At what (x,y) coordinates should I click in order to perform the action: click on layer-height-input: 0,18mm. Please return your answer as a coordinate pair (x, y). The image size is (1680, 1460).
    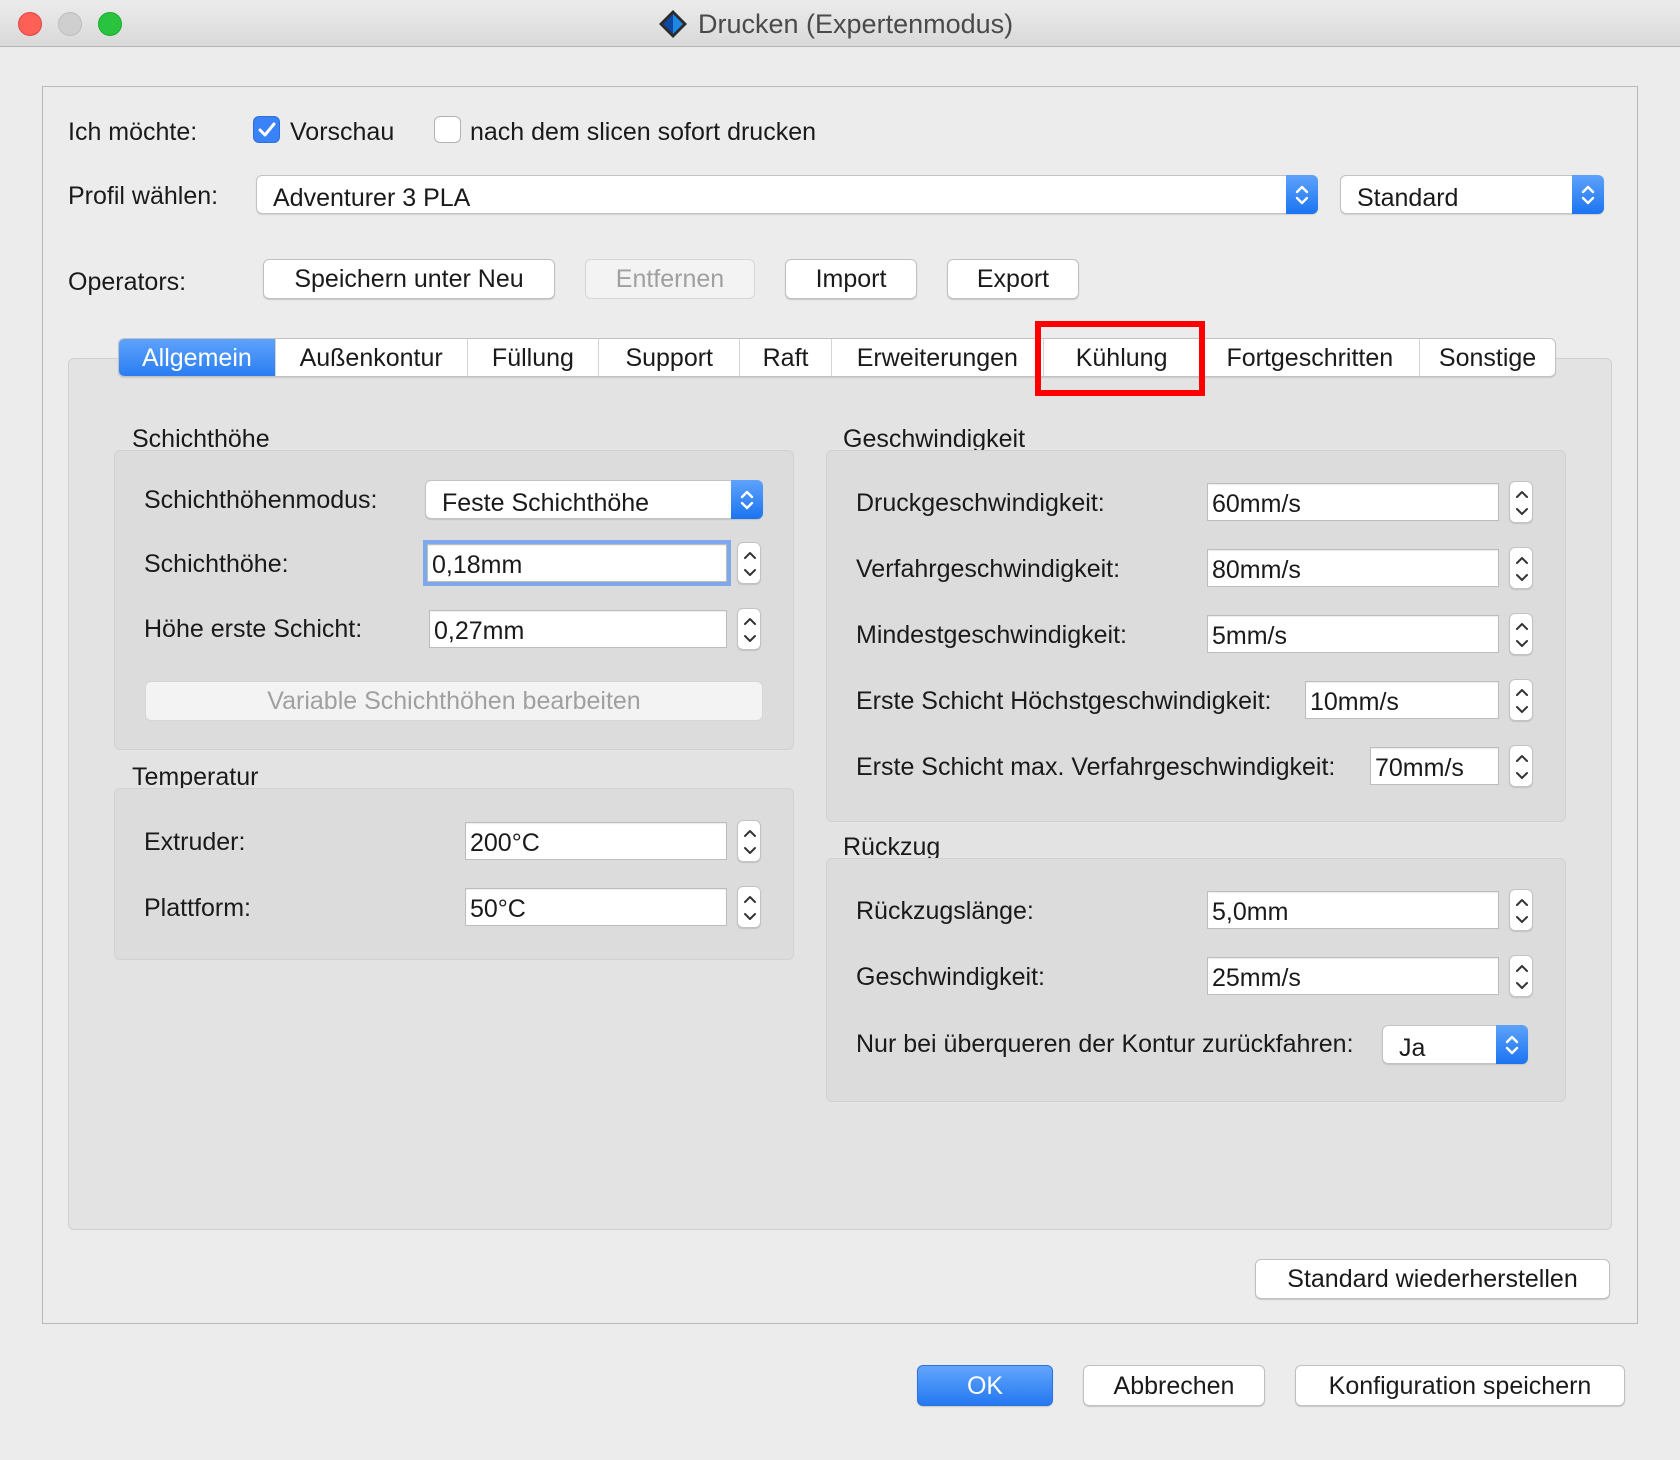
    Looking at the image, I should click on (577, 563).